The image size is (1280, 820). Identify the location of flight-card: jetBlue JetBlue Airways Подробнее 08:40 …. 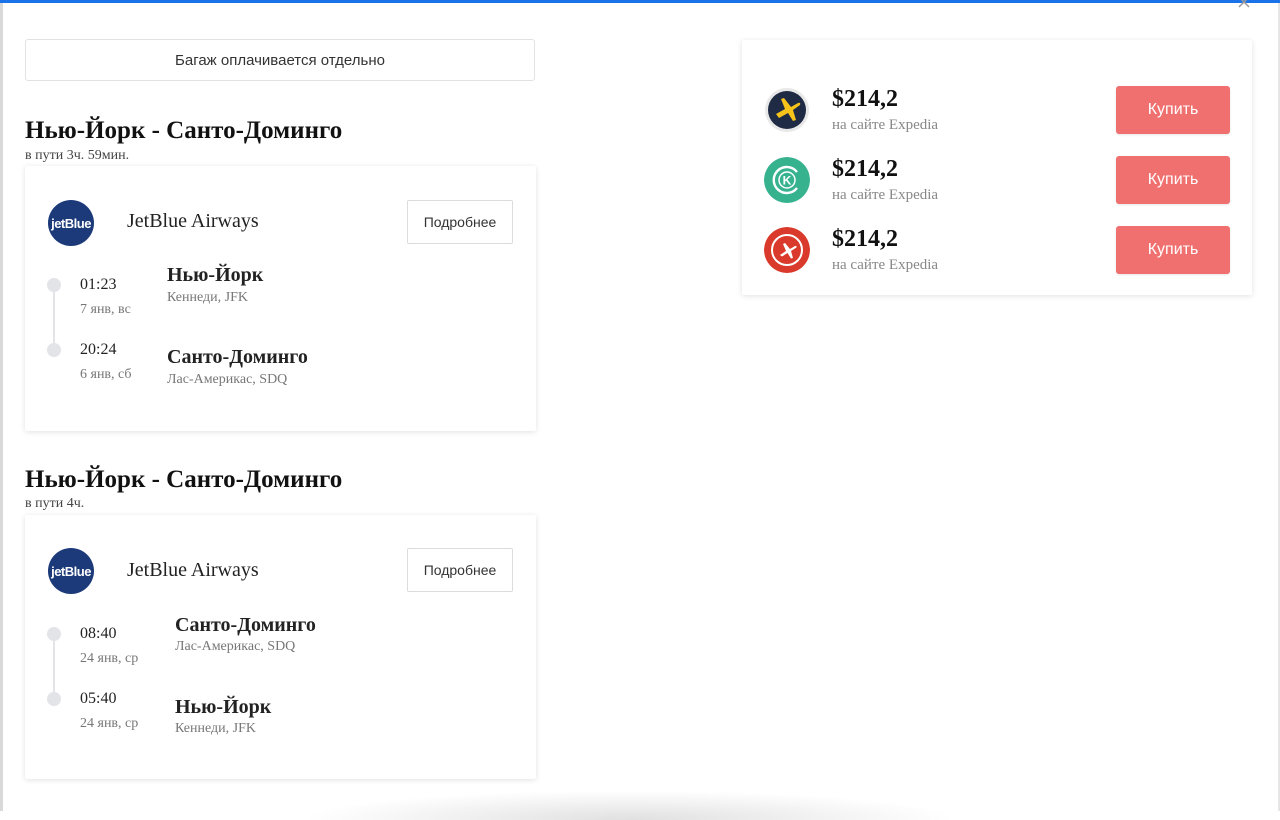
(280, 647).